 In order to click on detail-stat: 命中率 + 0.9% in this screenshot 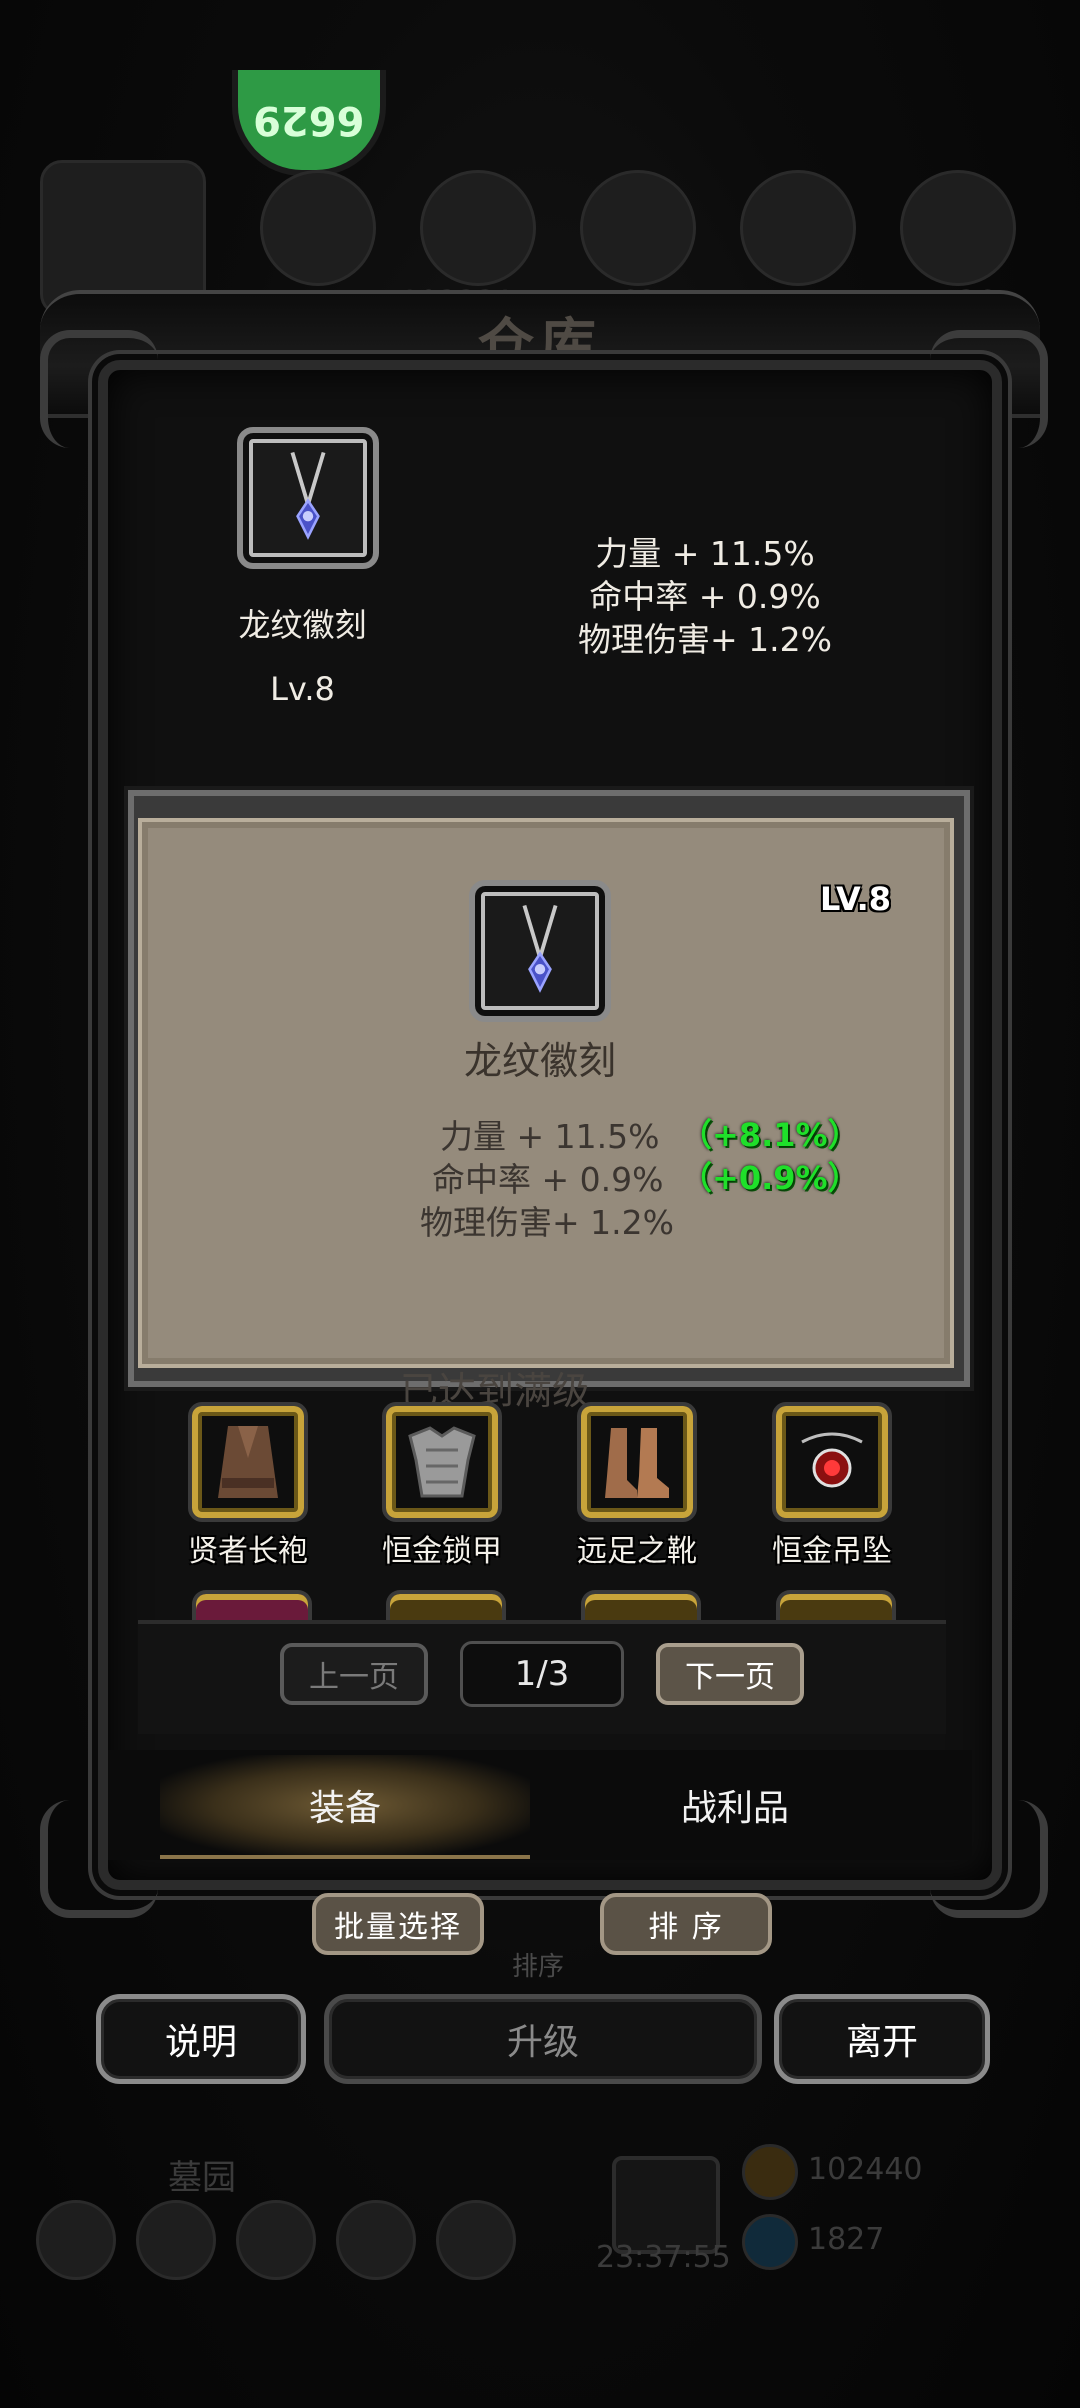, I will do `click(548, 1179)`.